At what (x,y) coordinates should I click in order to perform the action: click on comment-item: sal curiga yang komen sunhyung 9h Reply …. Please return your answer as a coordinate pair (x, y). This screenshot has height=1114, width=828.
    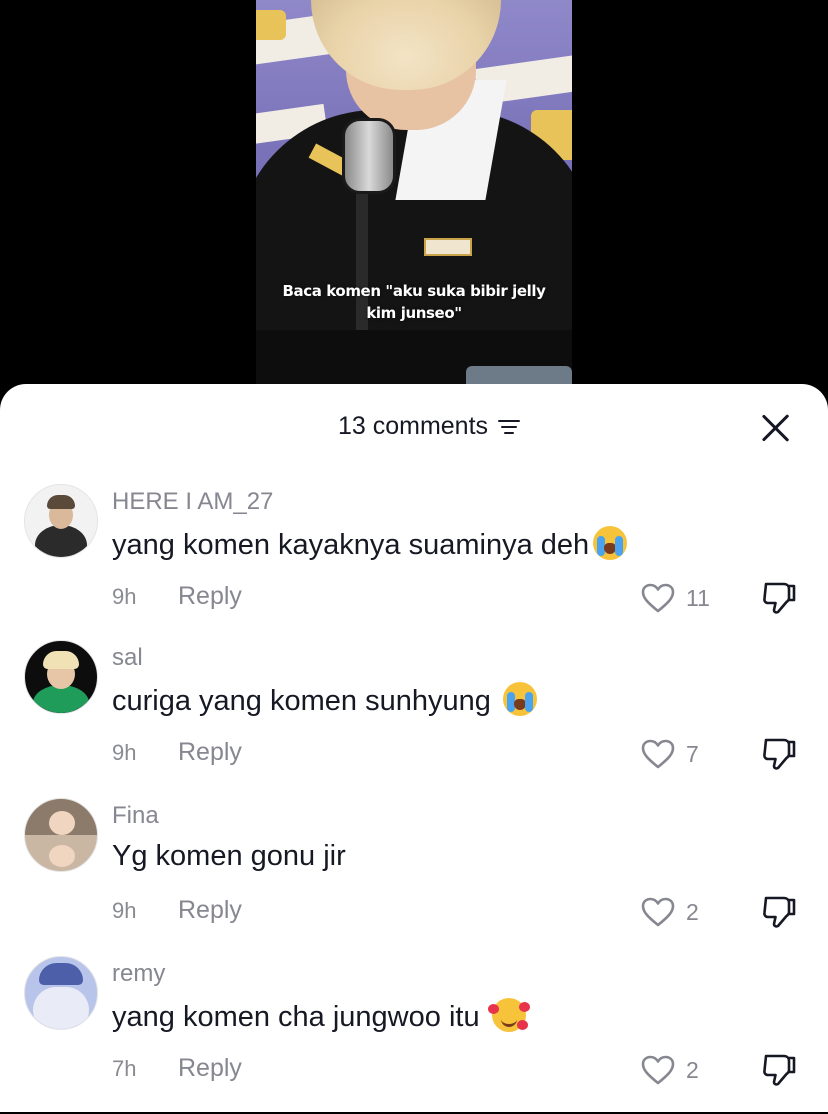
    Looking at the image, I should click on (414, 719).